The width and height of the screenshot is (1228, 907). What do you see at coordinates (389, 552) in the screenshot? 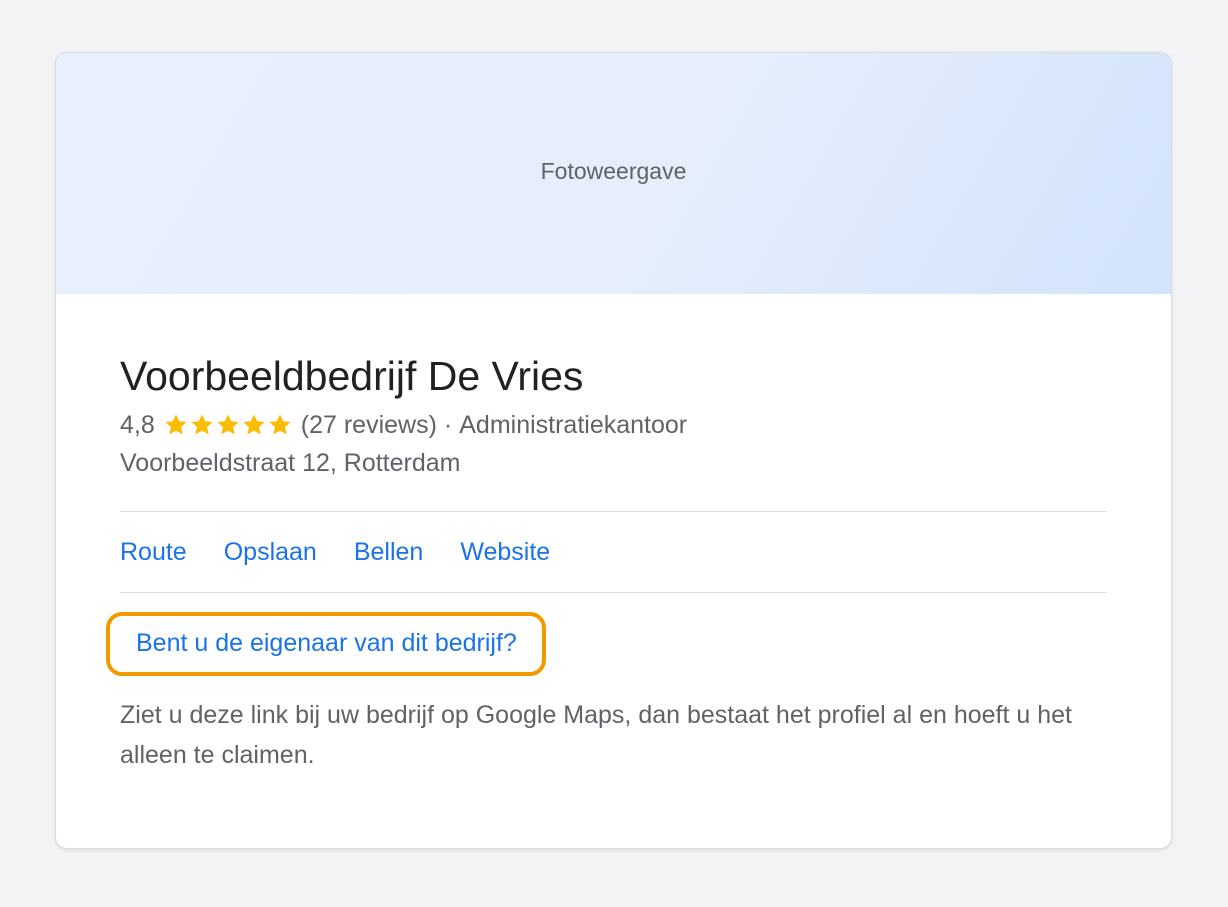
I see `call-button: Bellen` at bounding box center [389, 552].